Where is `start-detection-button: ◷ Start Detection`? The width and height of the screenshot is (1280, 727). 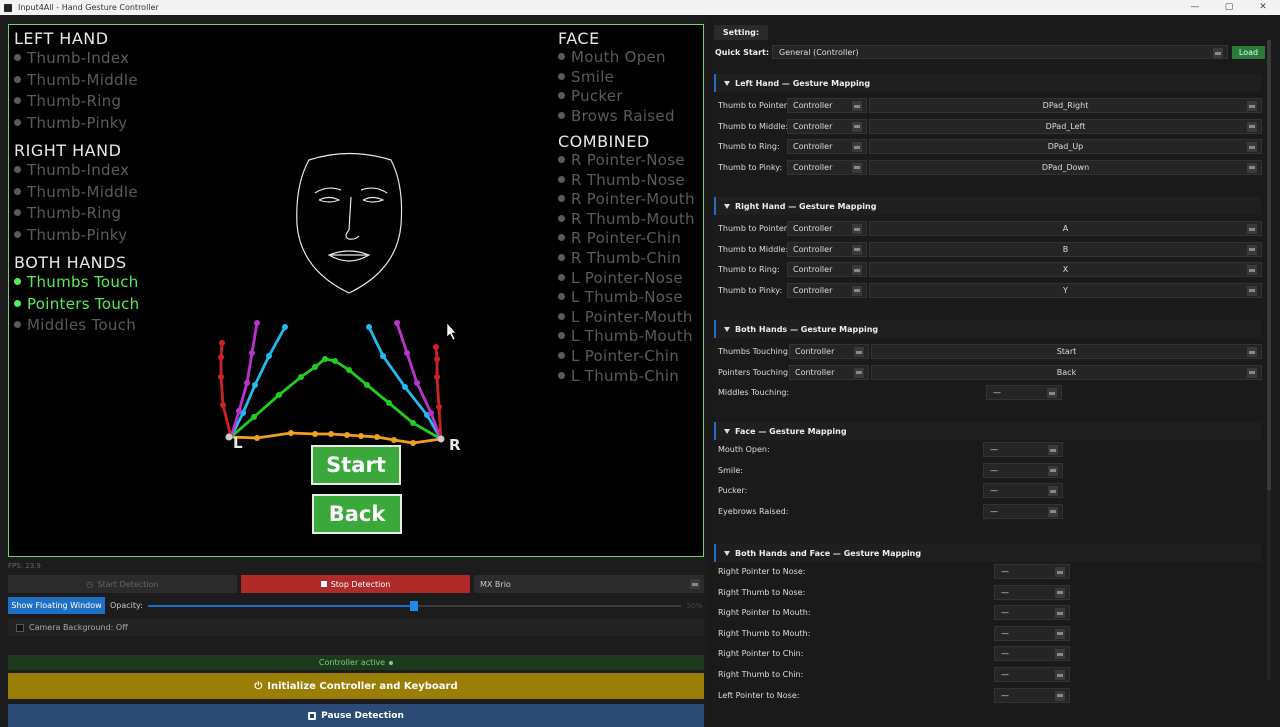
start-detection-button: ◷ Start Detection is located at coordinates (122, 584).